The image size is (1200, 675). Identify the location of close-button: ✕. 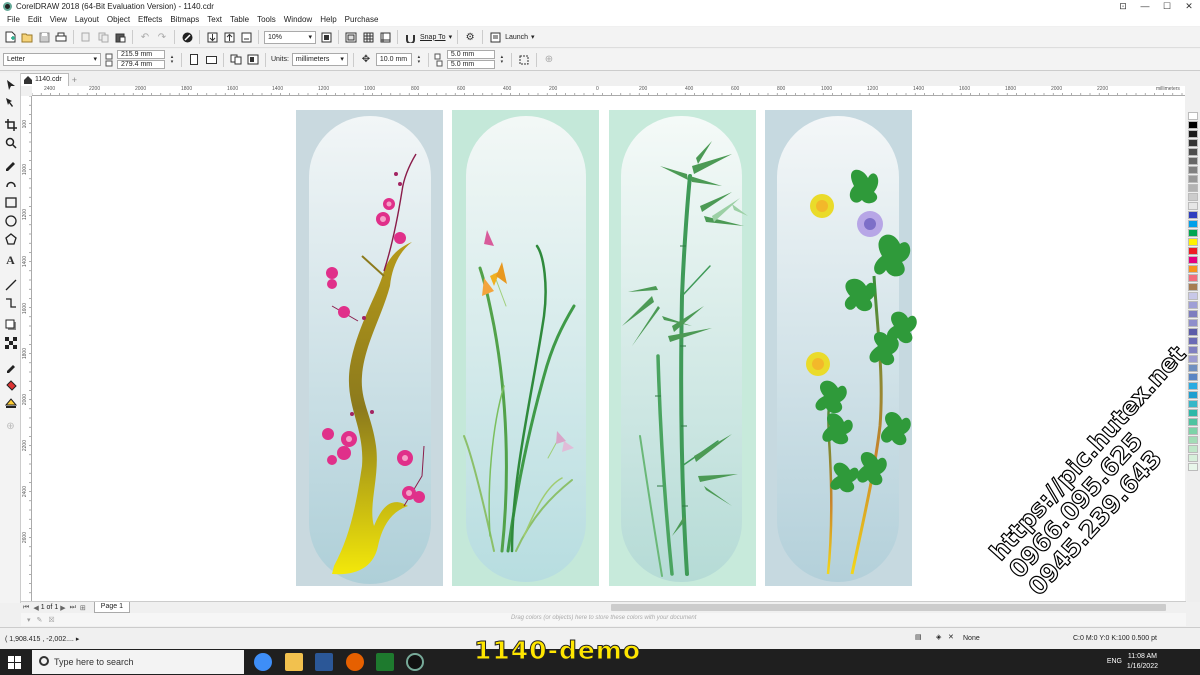
(1189, 6).